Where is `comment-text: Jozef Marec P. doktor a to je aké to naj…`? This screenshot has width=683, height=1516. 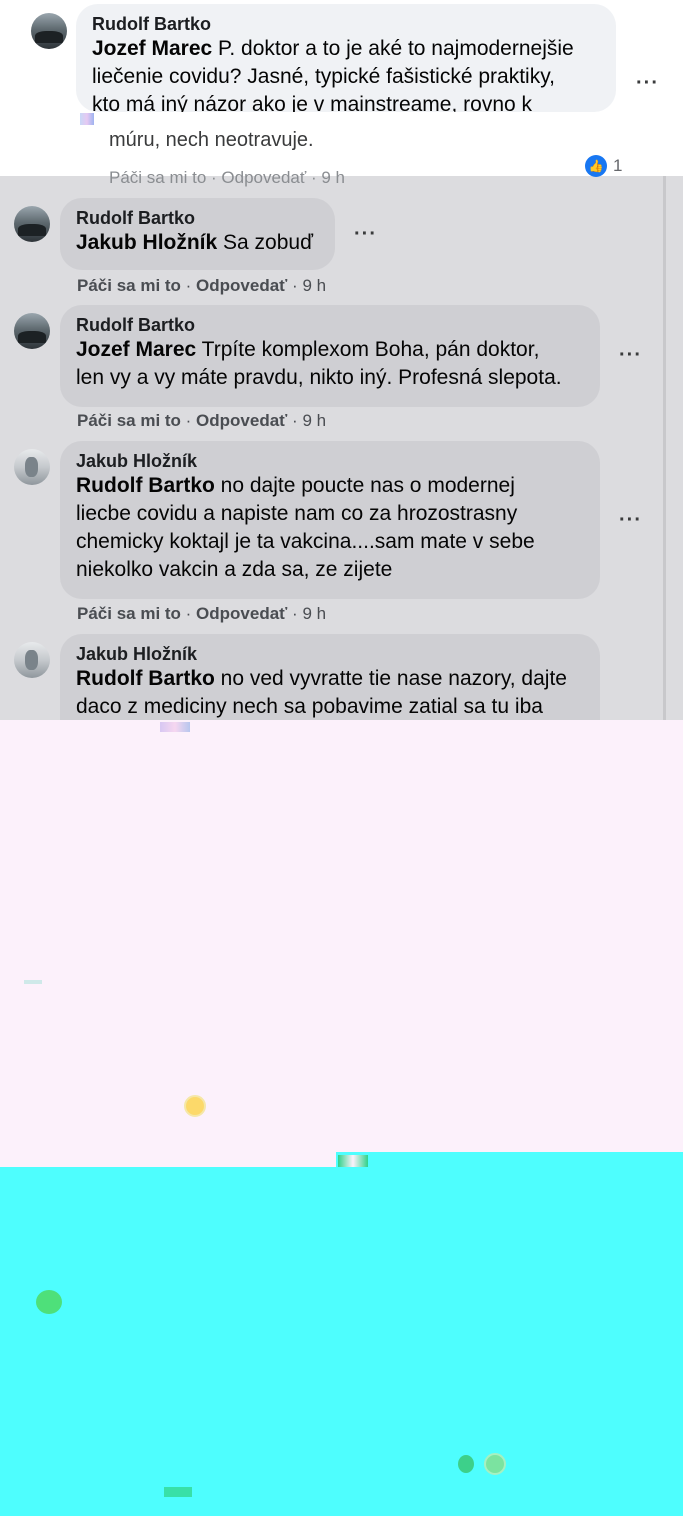
comment-text: Jozef Marec P. doktor a to je aké to naj… is located at coordinates (333, 74).